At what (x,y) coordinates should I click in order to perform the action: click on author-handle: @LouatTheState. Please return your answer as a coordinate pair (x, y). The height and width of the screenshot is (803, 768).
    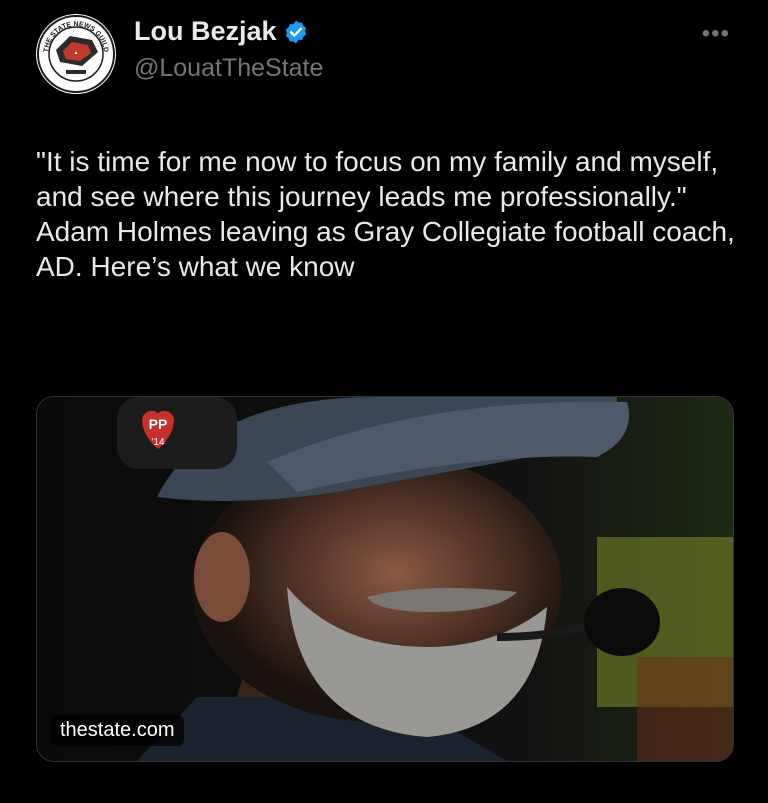
    Looking at the image, I should click on (228, 68).